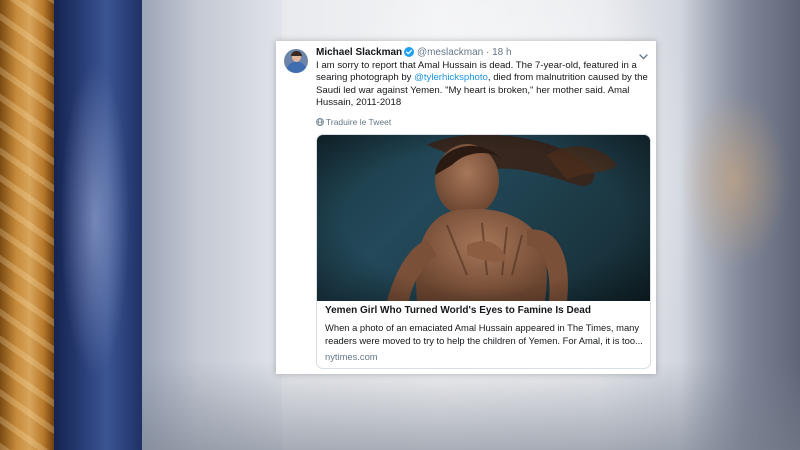 This screenshot has width=800, height=450. I want to click on article-domain: nytimes.com, so click(351, 356).